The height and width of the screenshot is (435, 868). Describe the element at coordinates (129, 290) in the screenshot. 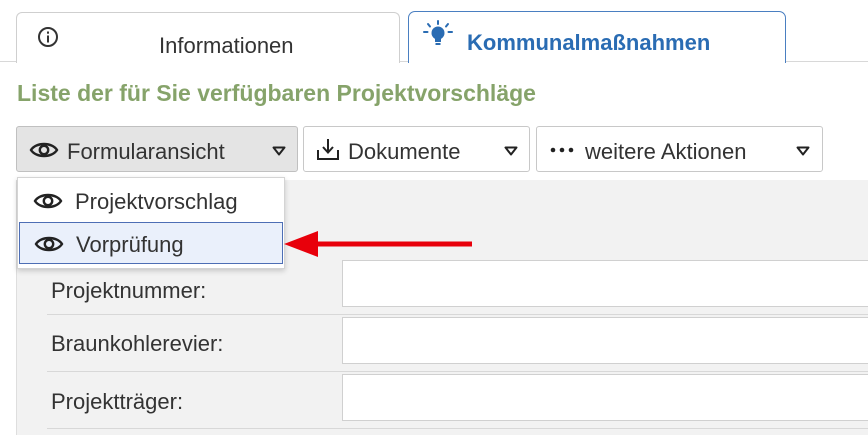

I see `projektnummer-label: Projektnummer:` at that location.